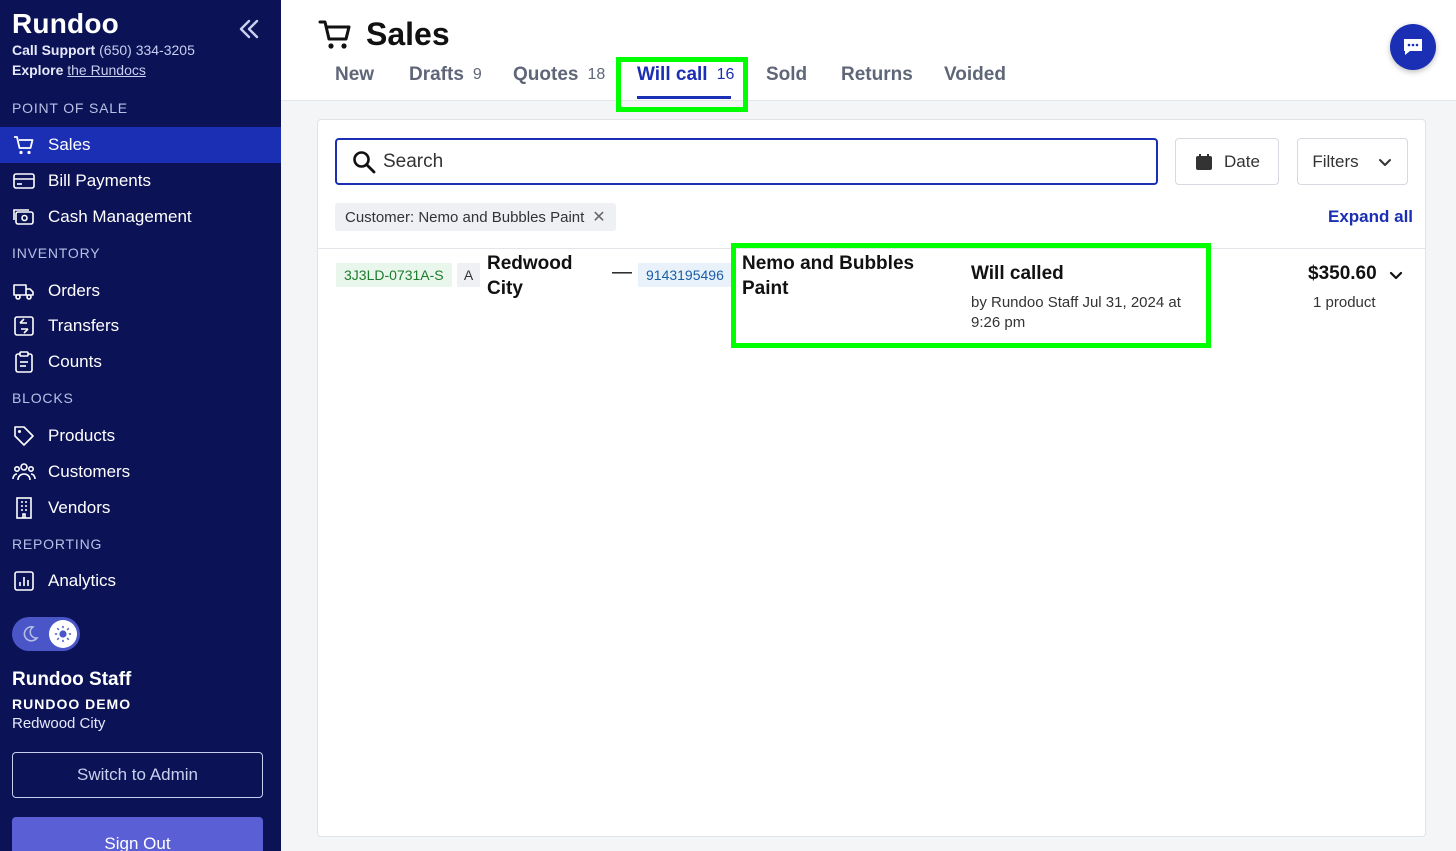  What do you see at coordinates (530, 276) in the screenshot?
I see `store-location: Redwood City` at bounding box center [530, 276].